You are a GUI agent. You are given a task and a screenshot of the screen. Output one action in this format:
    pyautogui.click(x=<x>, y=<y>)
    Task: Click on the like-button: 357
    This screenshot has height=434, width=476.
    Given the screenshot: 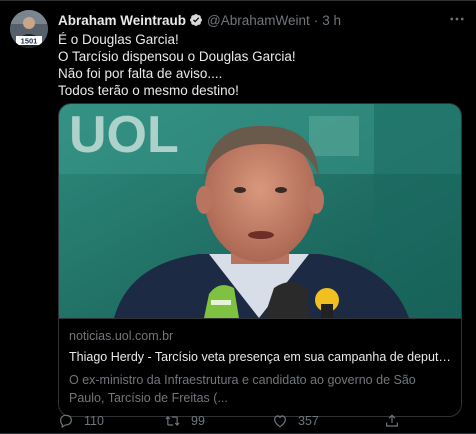 What is the action you would take?
    pyautogui.click(x=295, y=421)
    